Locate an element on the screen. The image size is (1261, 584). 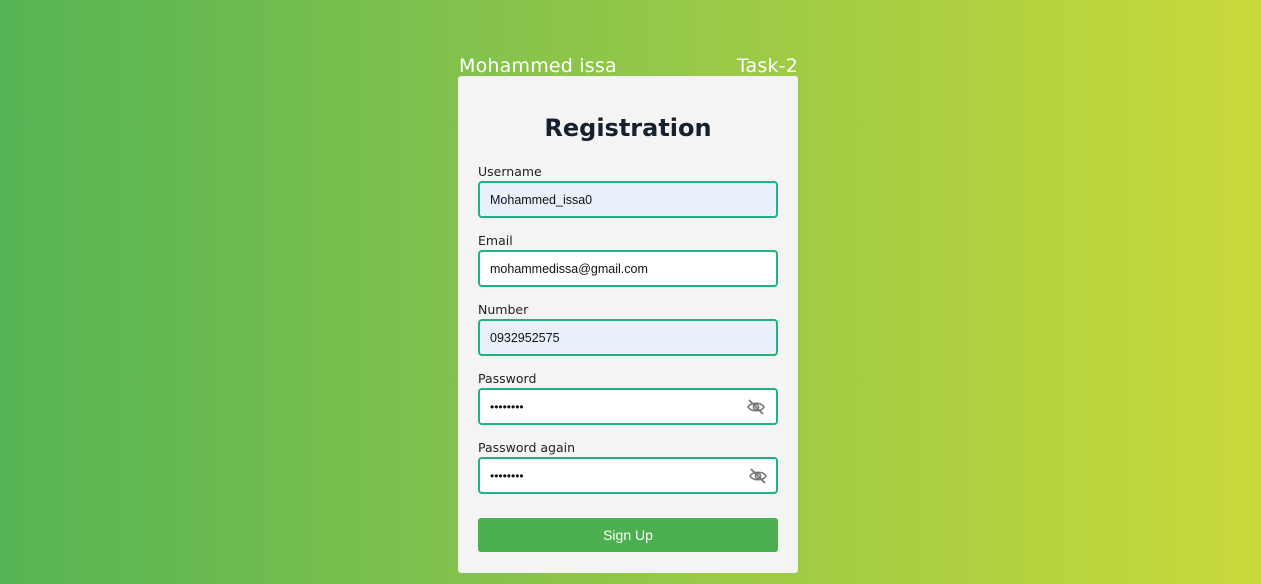
username-field is located at coordinates (628, 199).